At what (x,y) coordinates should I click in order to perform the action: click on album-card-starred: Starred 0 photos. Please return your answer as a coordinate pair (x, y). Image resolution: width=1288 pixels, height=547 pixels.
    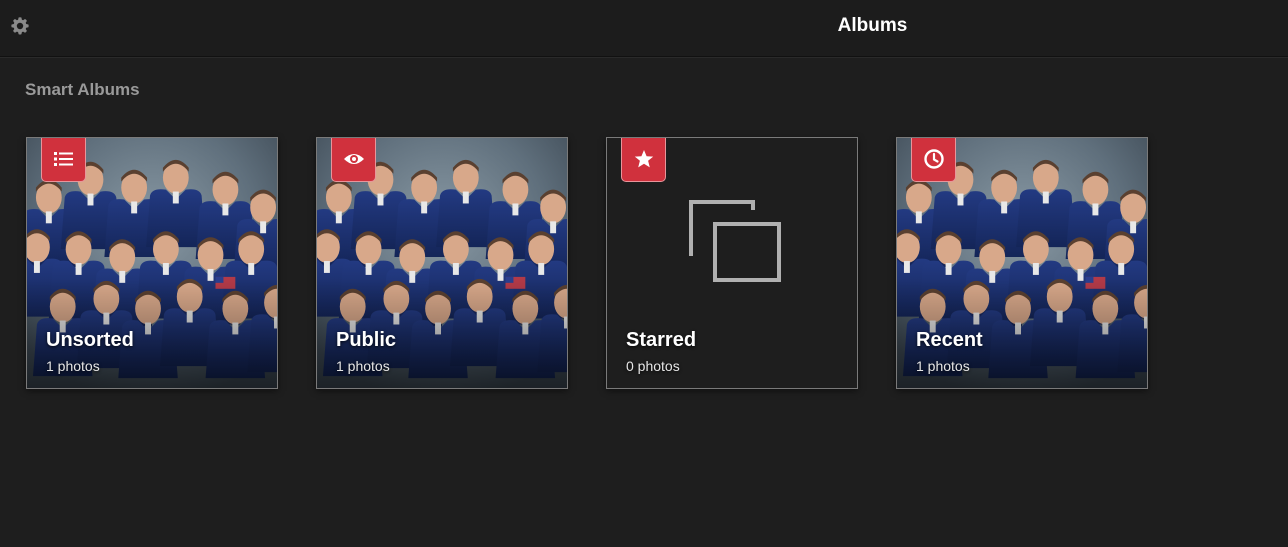
    Looking at the image, I should click on (732, 263).